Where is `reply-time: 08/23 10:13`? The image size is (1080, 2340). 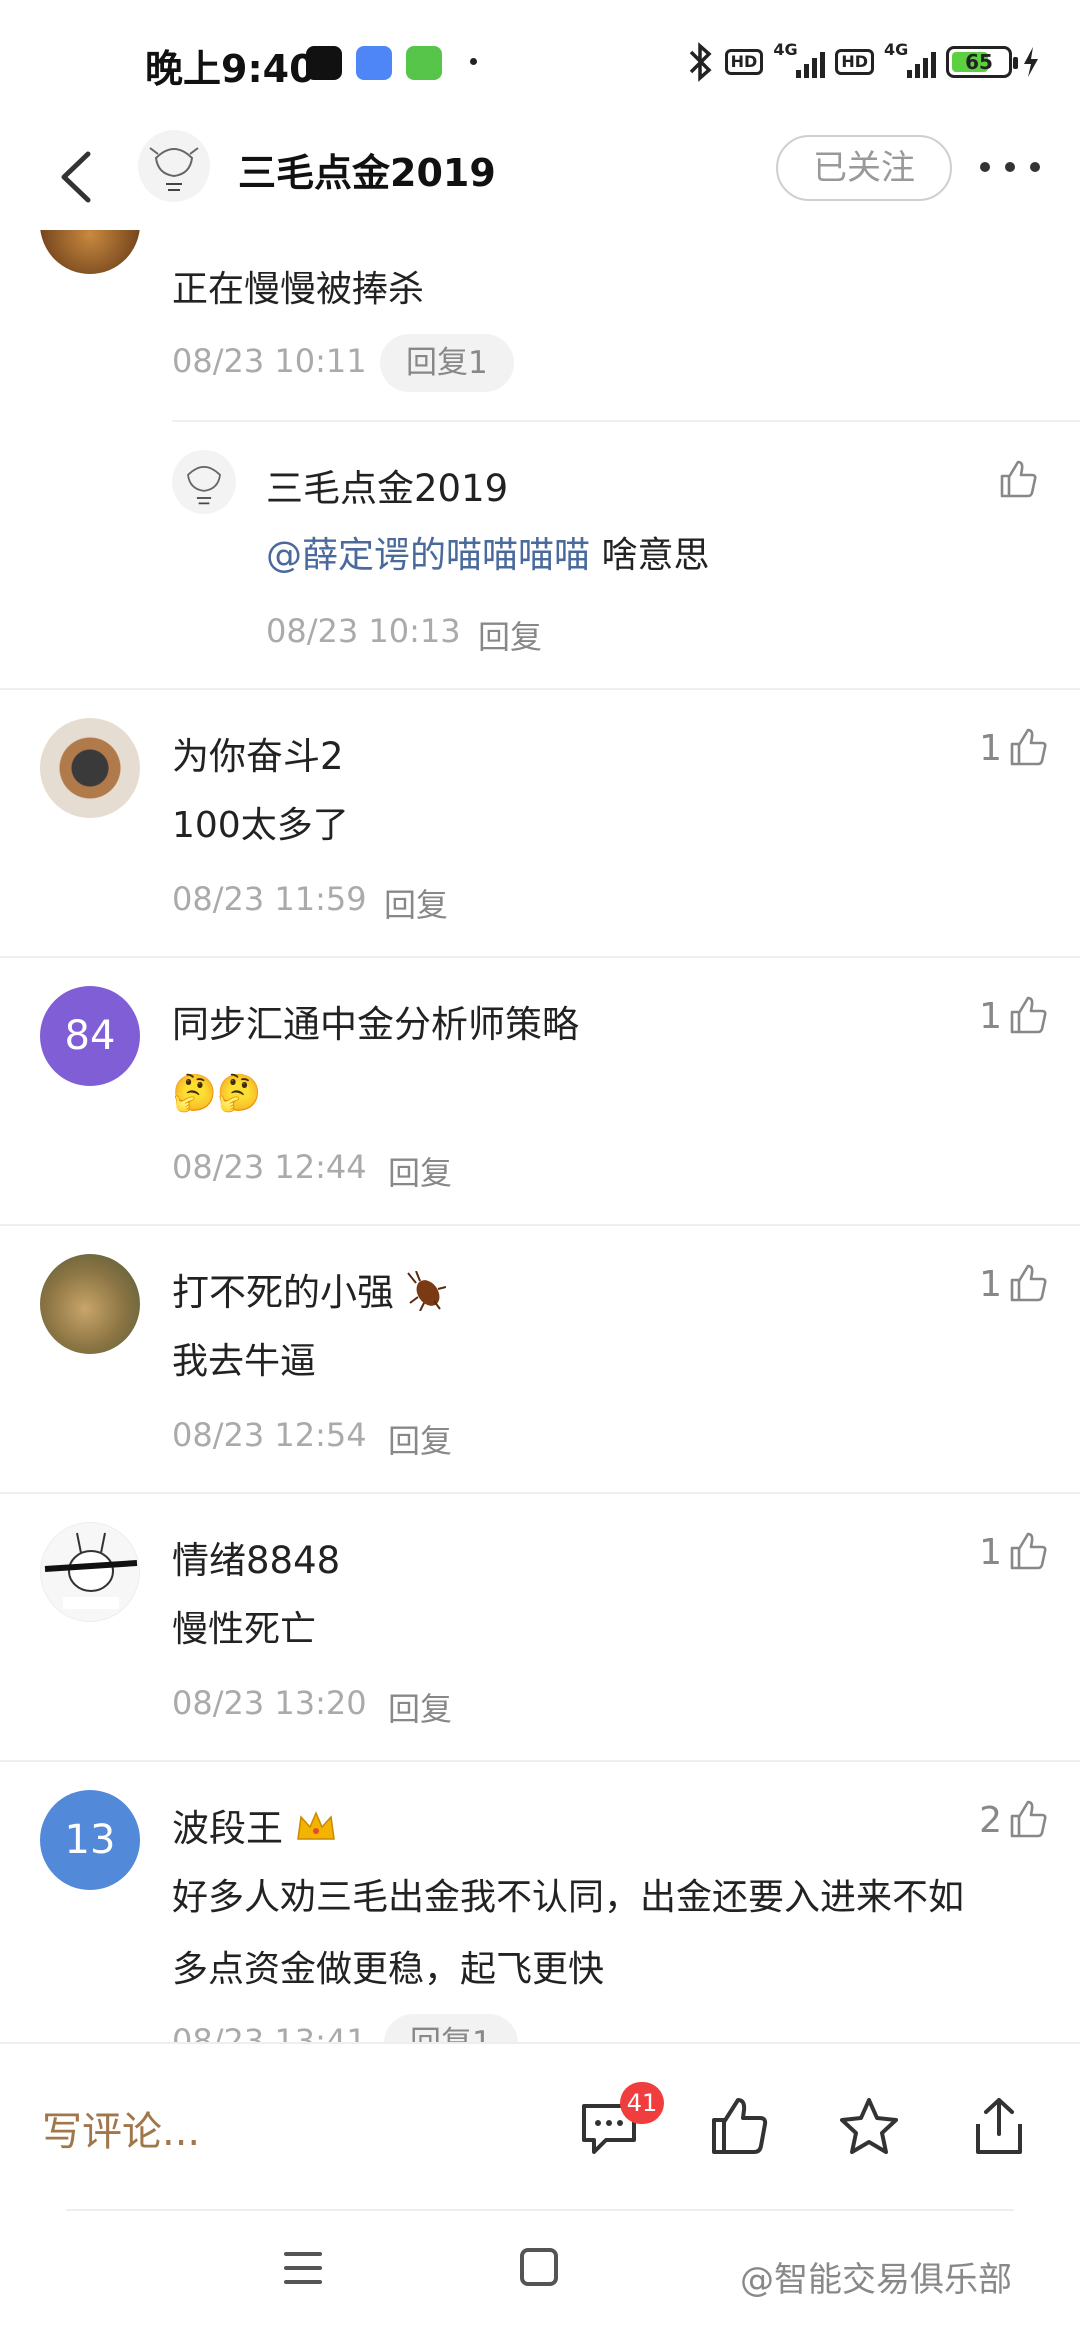
reply-time: 08/23 10:13 is located at coordinates (363, 631).